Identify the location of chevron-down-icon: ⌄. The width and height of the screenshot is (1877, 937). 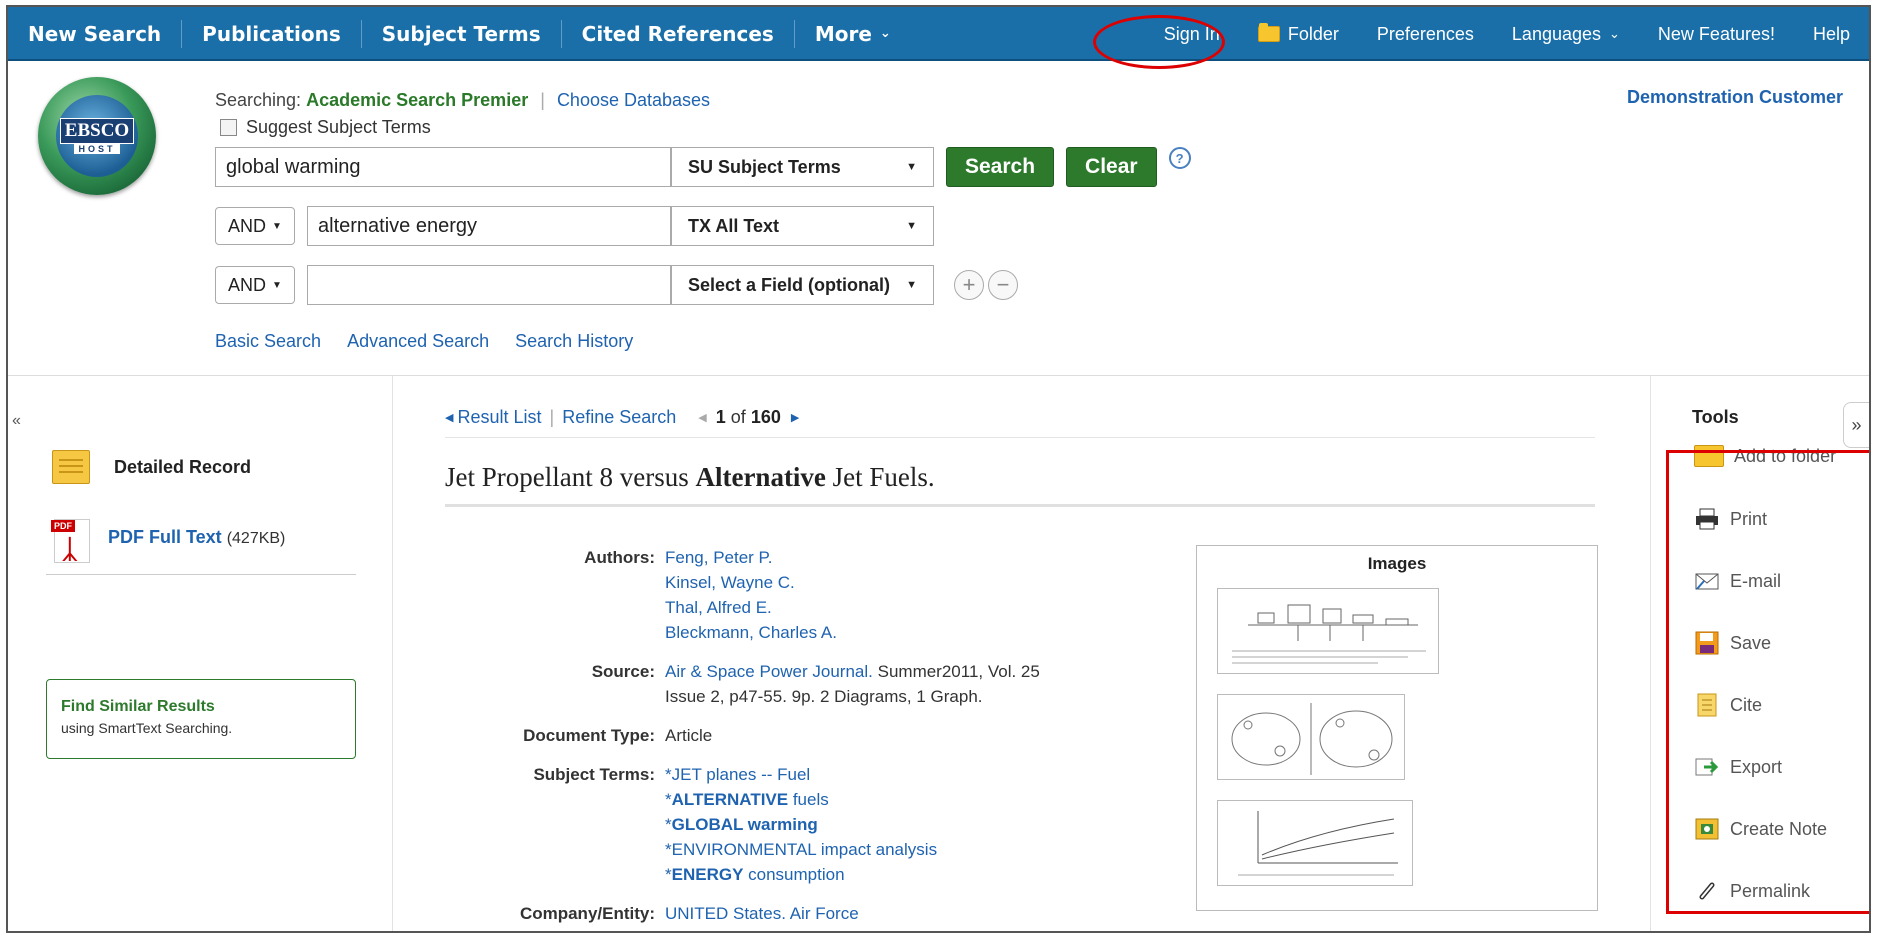
(1614, 33).